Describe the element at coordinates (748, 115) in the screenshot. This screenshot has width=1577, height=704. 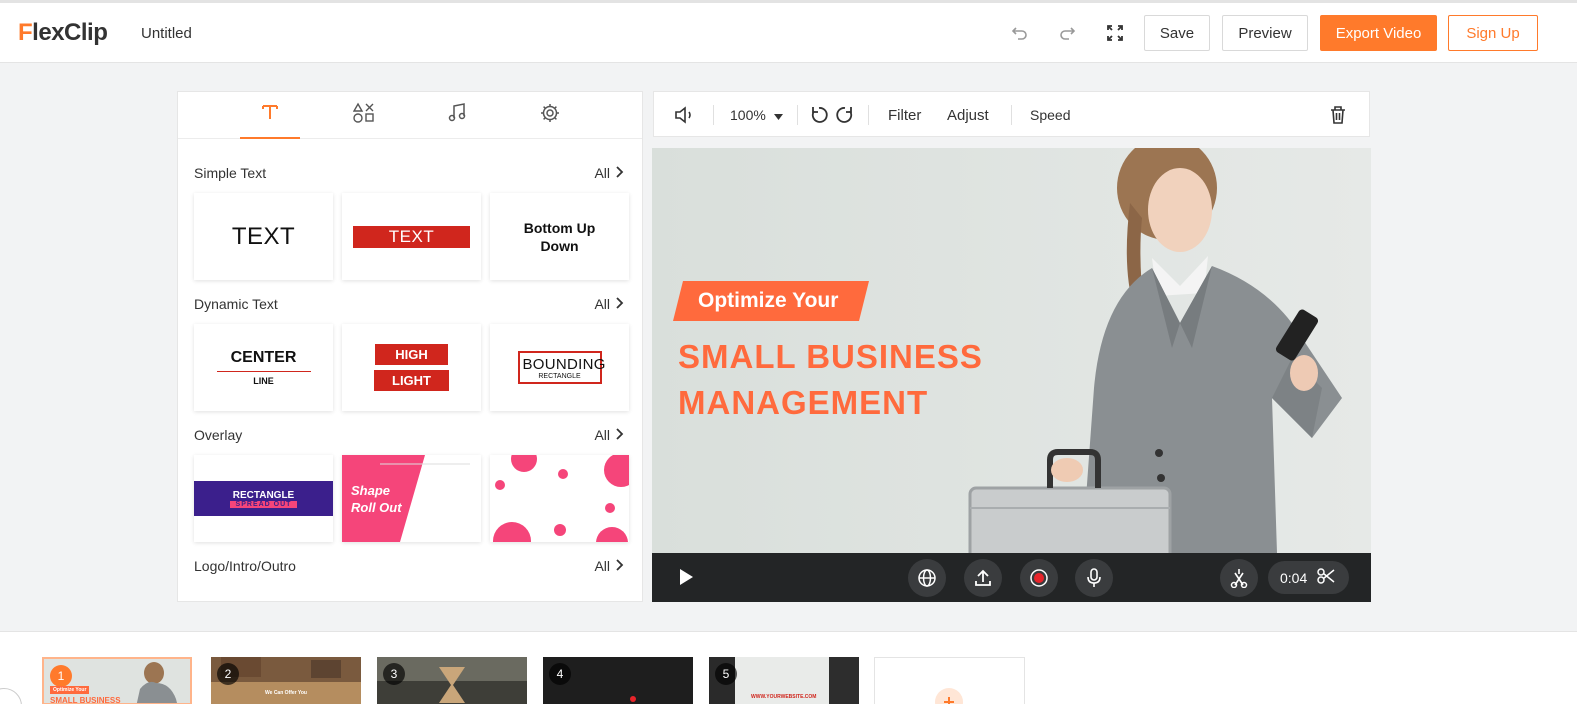
I see `zoom-value: 100%` at that location.